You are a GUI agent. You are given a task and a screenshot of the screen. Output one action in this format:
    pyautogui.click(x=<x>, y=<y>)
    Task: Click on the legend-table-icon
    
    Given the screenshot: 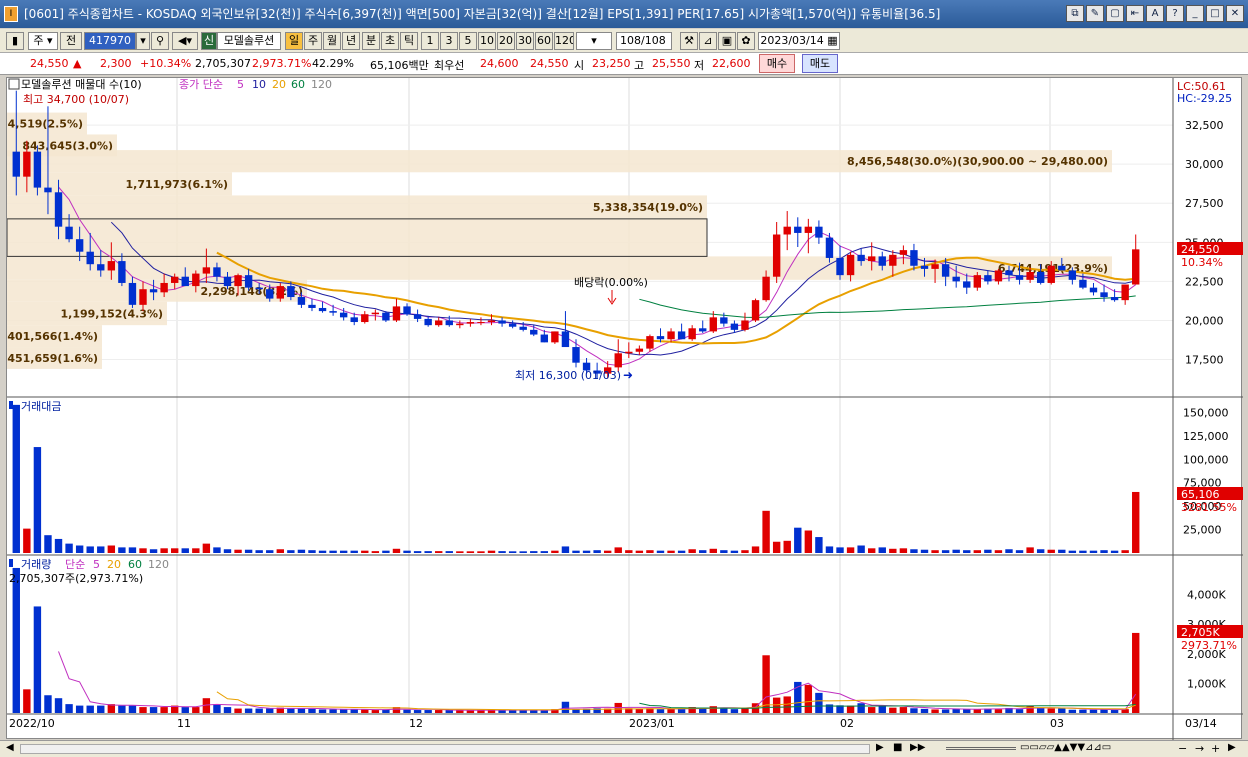 What is the action you would take?
    pyautogui.click(x=14, y=84)
    